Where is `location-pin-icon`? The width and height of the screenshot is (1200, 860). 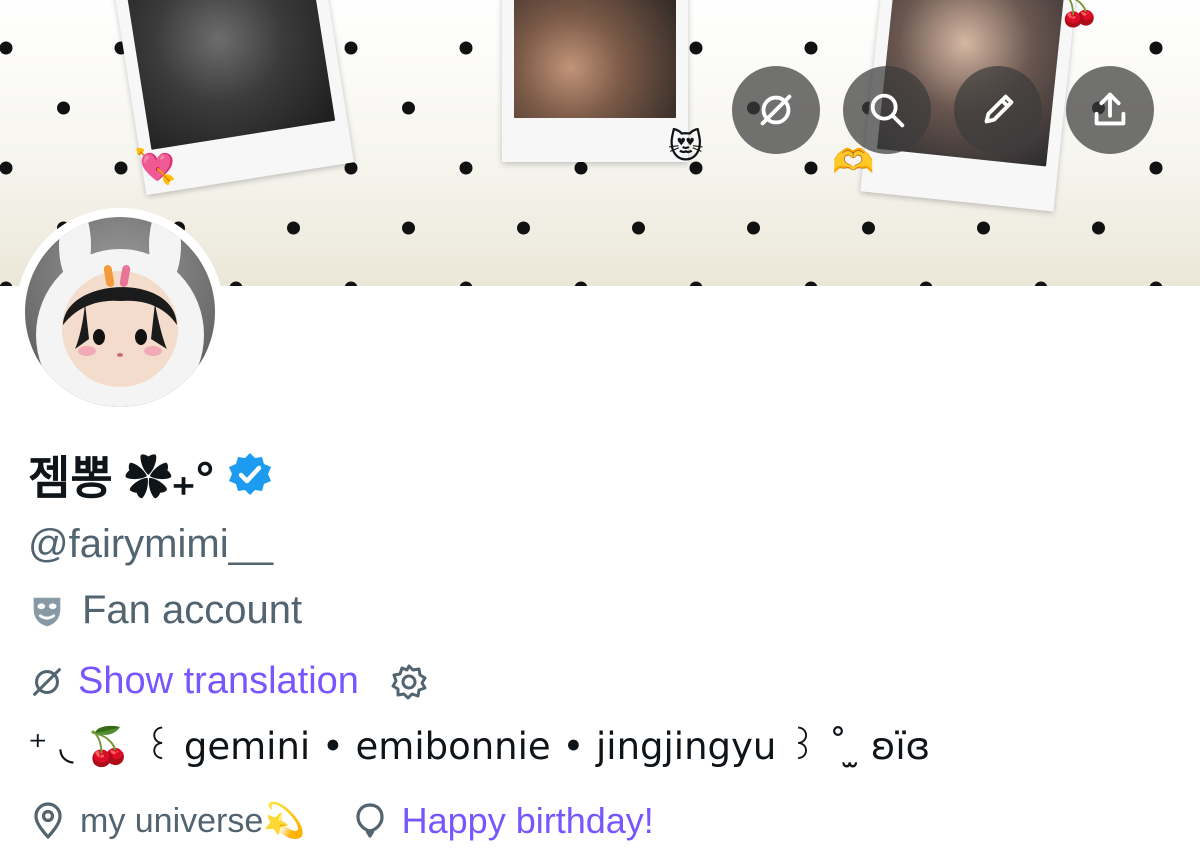
location-pin-icon is located at coordinates (48, 820).